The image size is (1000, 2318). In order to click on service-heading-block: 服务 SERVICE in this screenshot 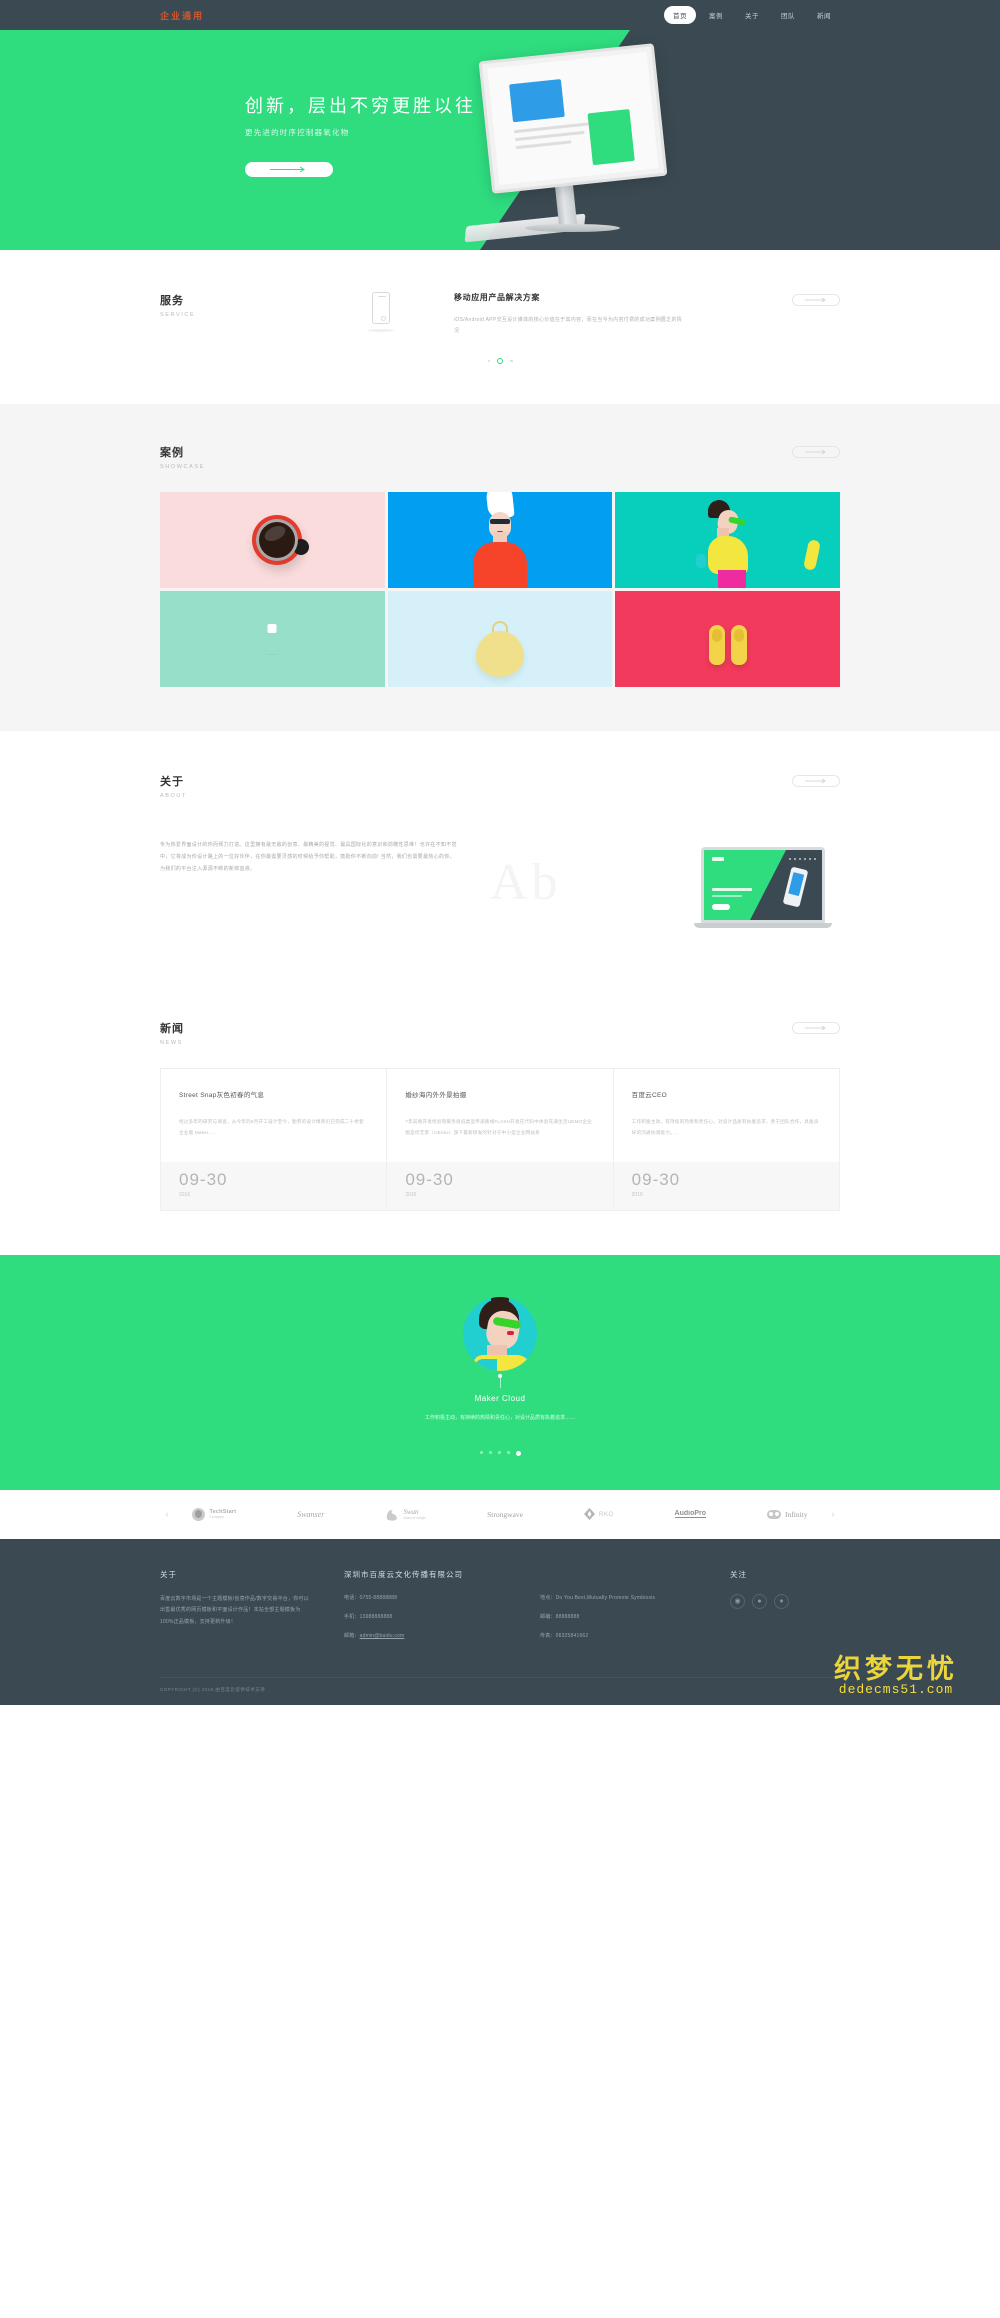, I will do `click(260, 305)`.